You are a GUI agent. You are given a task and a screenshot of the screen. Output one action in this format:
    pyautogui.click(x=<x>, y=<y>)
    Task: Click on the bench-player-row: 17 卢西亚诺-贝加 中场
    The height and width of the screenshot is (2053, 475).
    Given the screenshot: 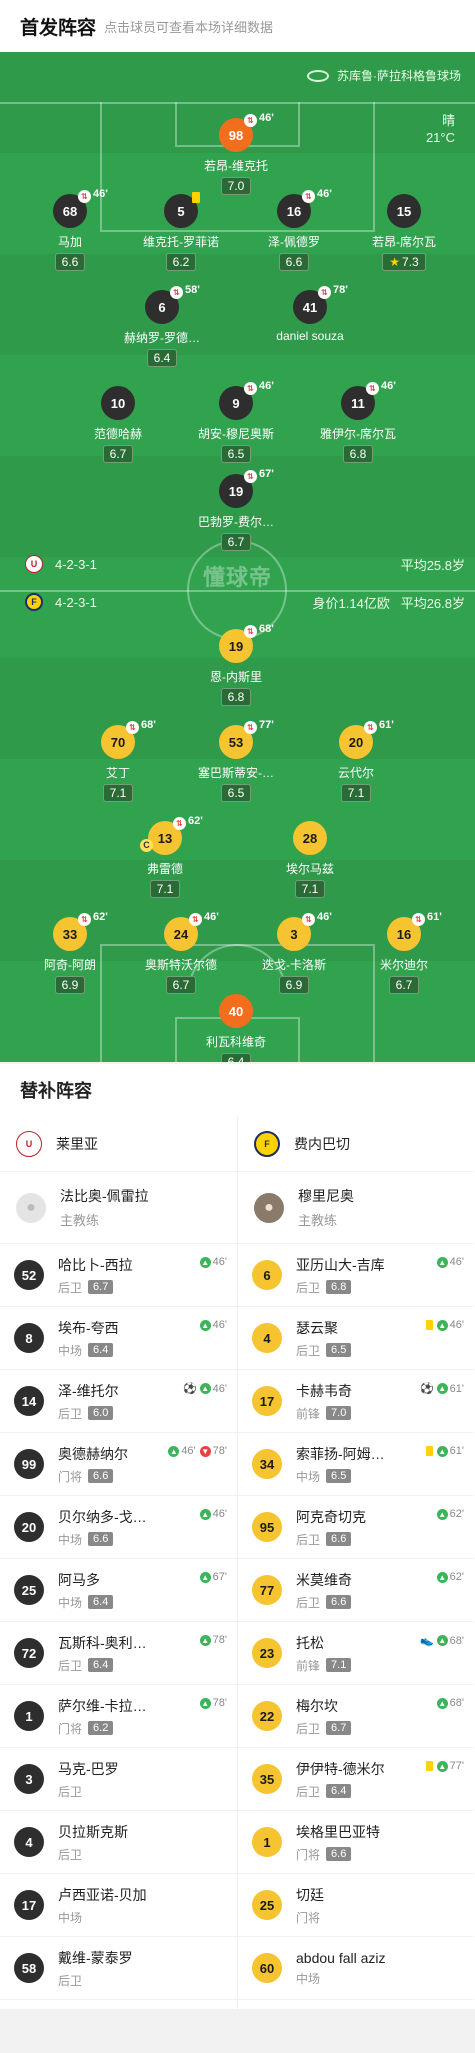 What is the action you would take?
    pyautogui.click(x=118, y=1905)
    